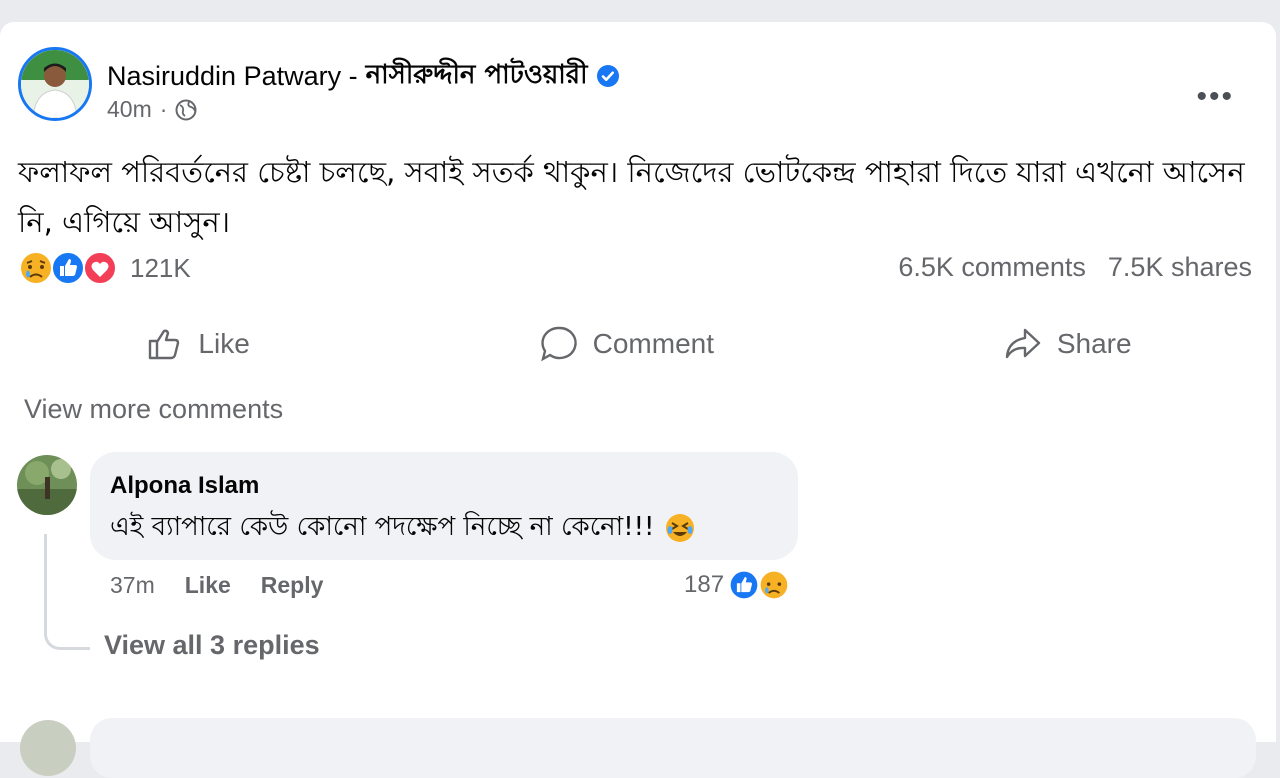 The image size is (1280, 778). What do you see at coordinates (100, 268) in the screenshot?
I see `love-icon` at bounding box center [100, 268].